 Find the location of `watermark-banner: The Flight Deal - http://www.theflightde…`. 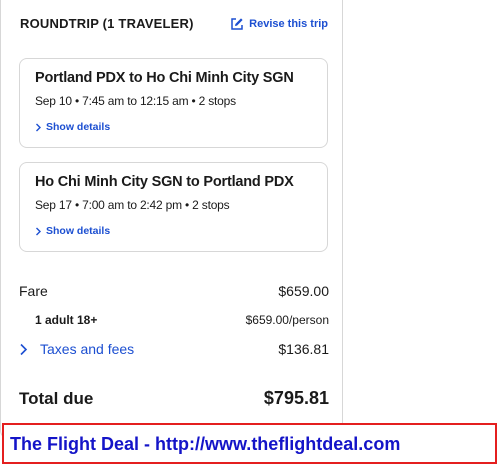

watermark-banner: The Flight Deal - http://www.theflightde… is located at coordinates (249, 443).